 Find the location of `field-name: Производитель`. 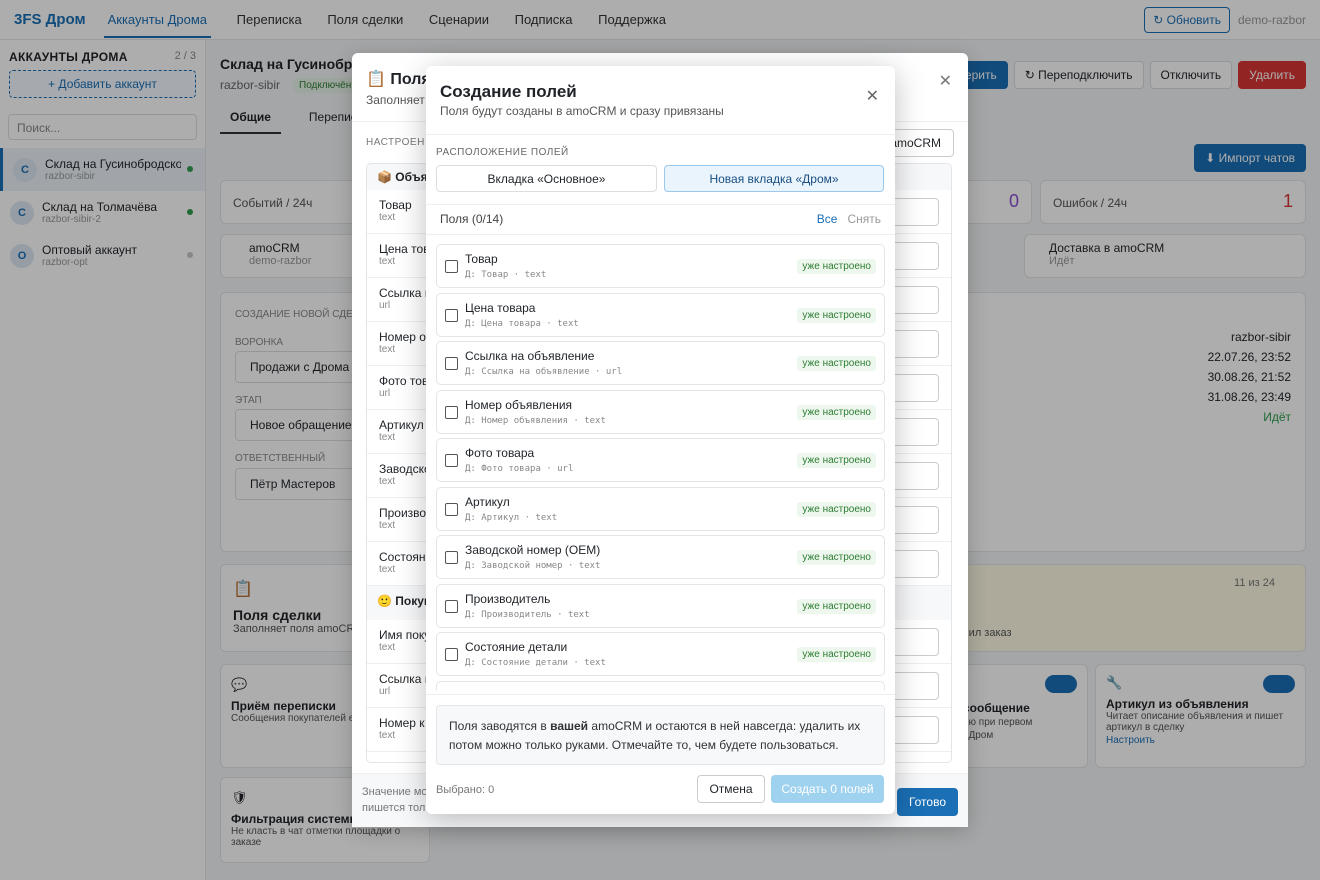

field-name: Производитель is located at coordinates (508, 598).